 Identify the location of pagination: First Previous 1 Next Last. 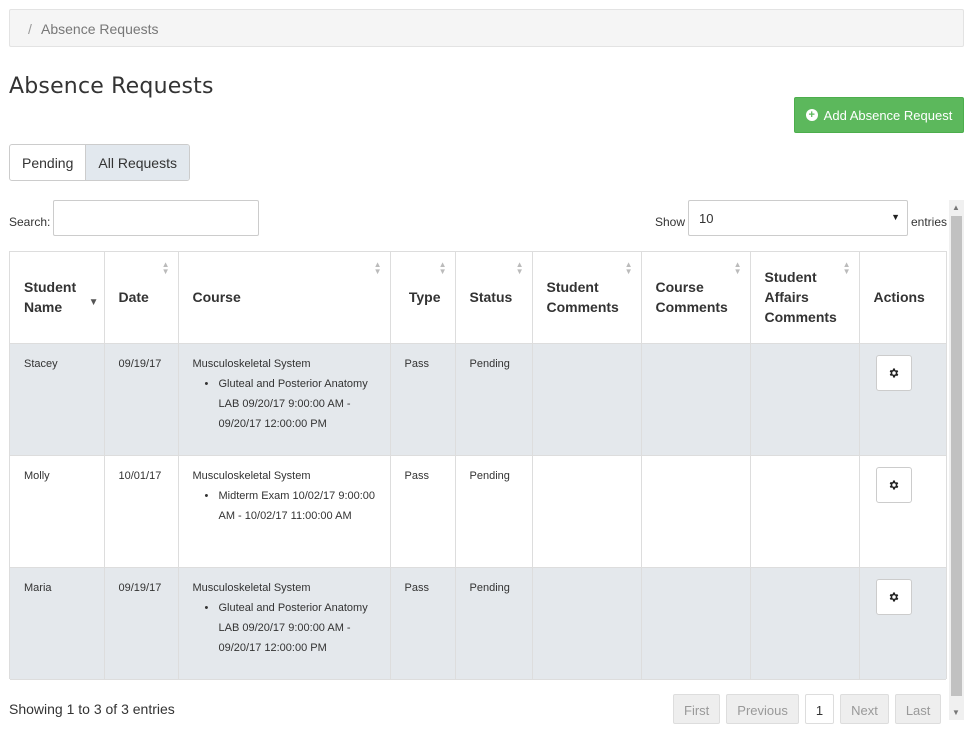
(807, 709).